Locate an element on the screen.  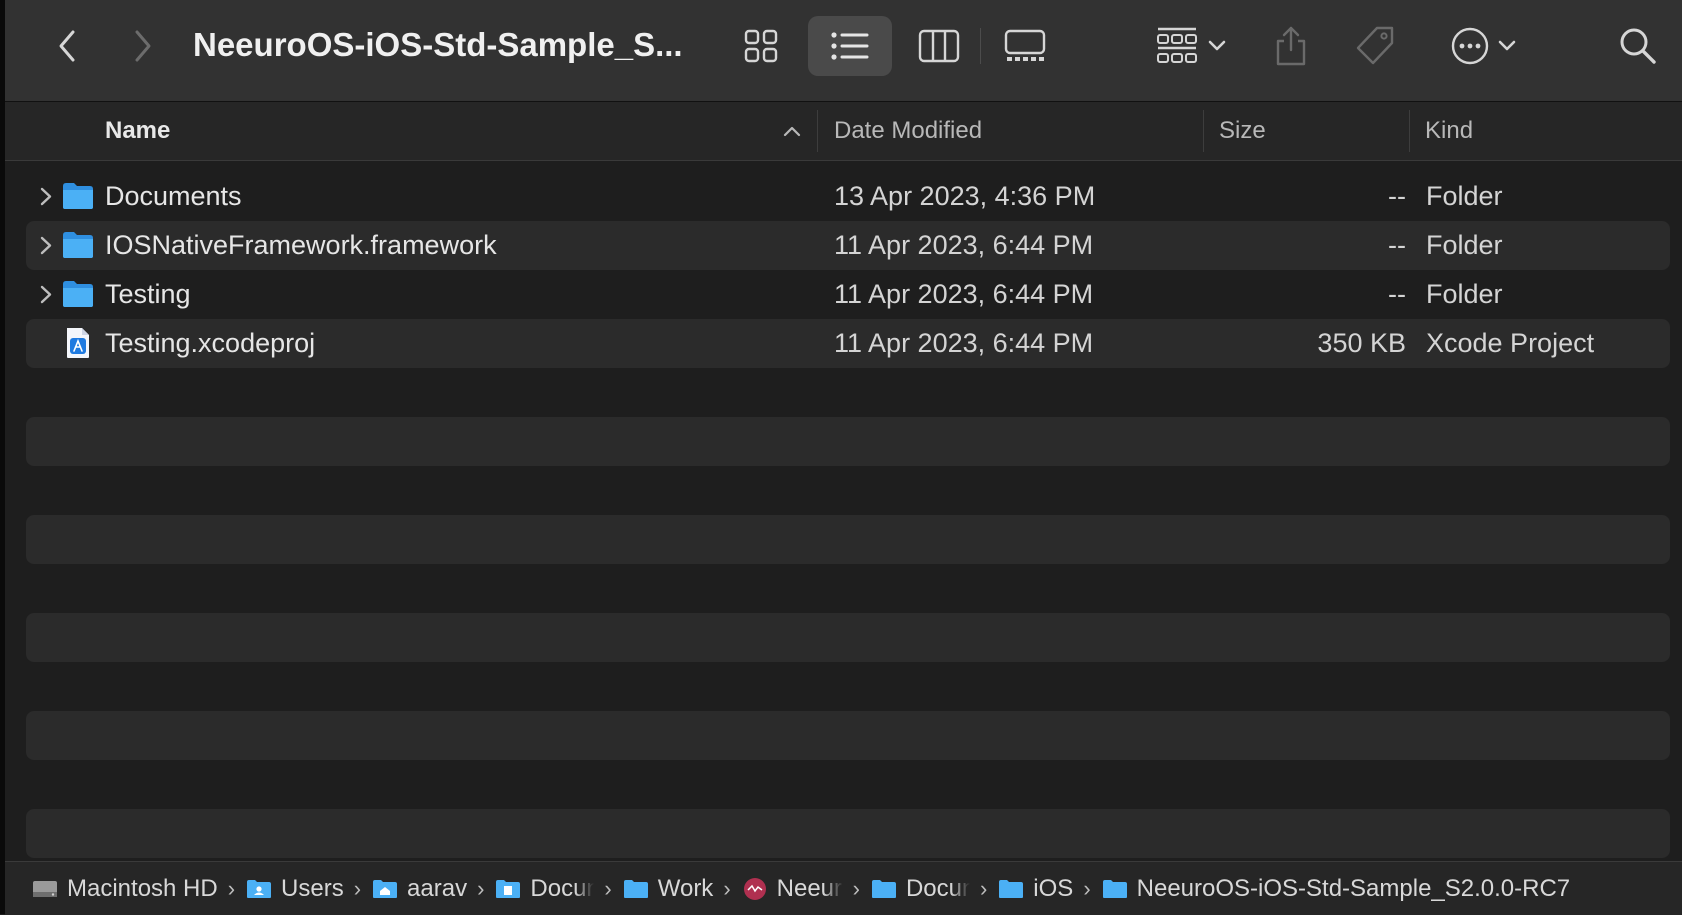
column-header-kind: Kind is located at coordinates (1449, 131).